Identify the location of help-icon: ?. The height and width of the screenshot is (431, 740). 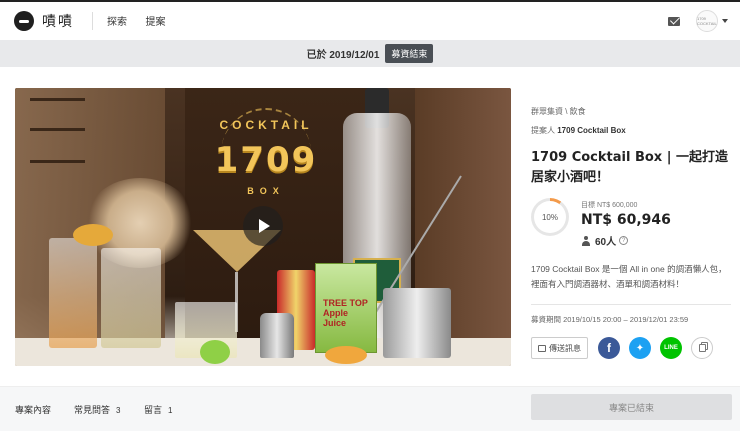
(624, 240).